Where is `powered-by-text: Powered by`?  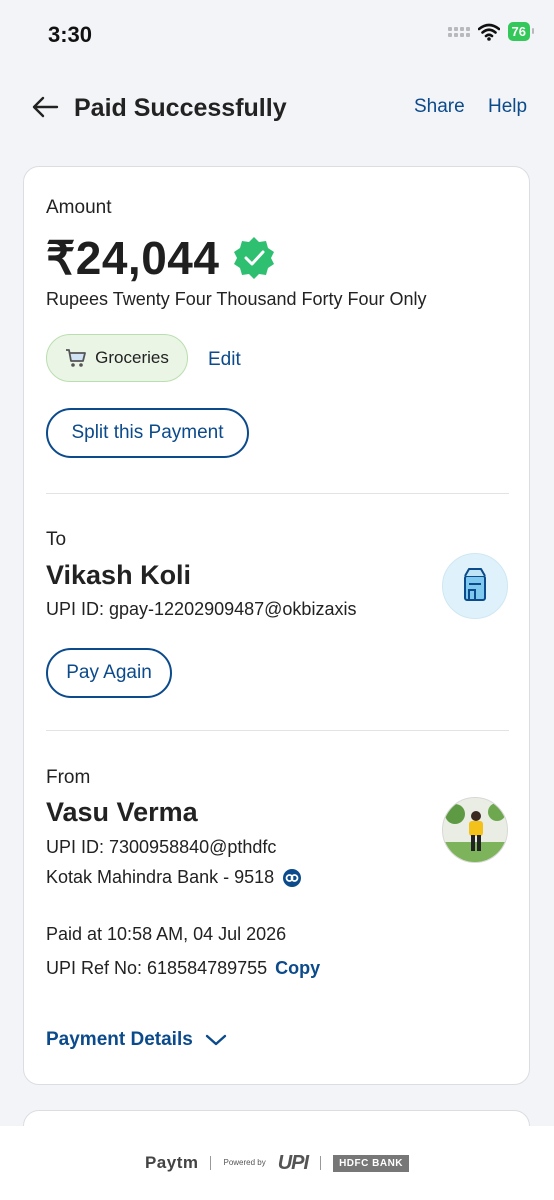
powered-by-text: Powered by is located at coordinates (244, 1162).